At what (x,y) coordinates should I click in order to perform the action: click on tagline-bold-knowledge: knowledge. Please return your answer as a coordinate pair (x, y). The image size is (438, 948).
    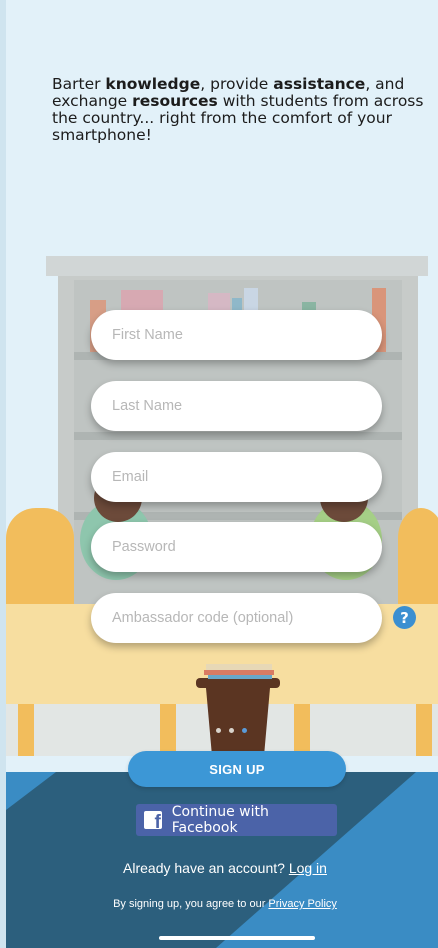
    Looking at the image, I should click on (153, 84).